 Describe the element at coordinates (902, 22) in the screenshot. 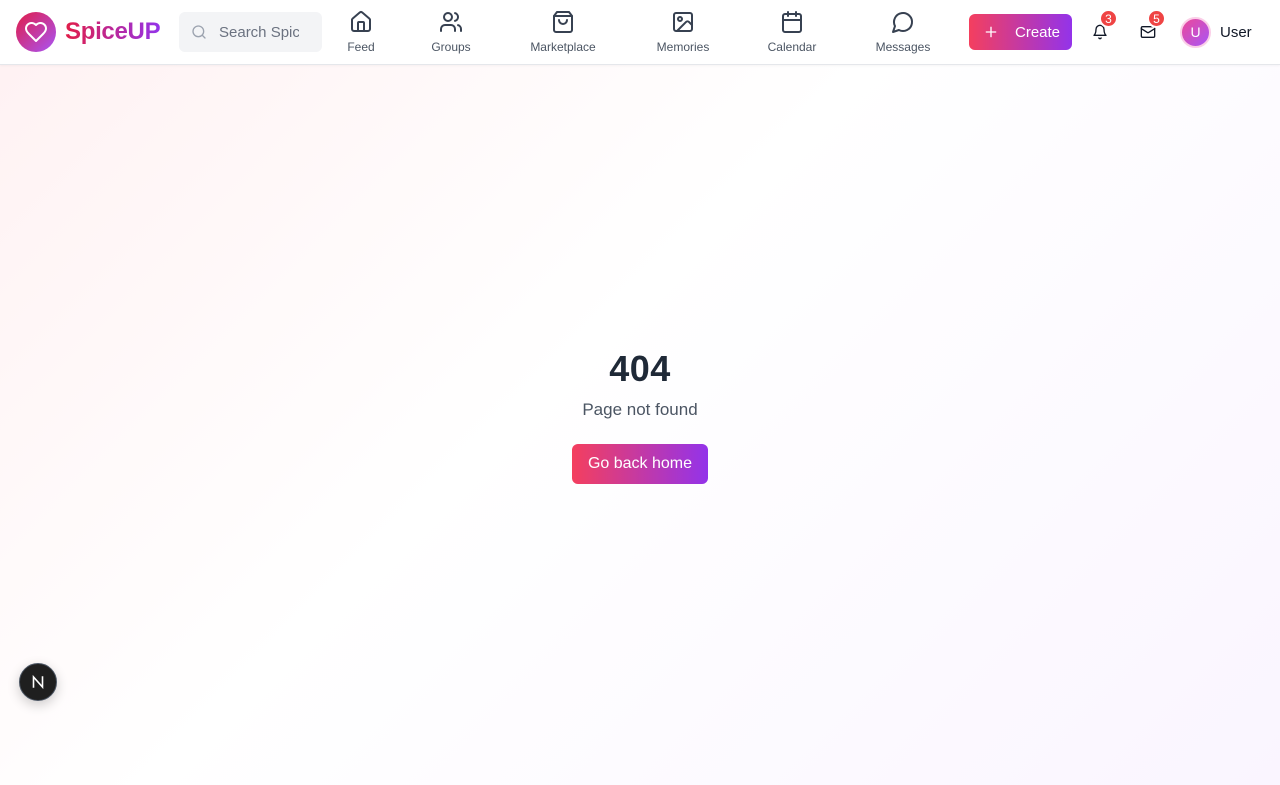

I see `message-circle-icon` at that location.